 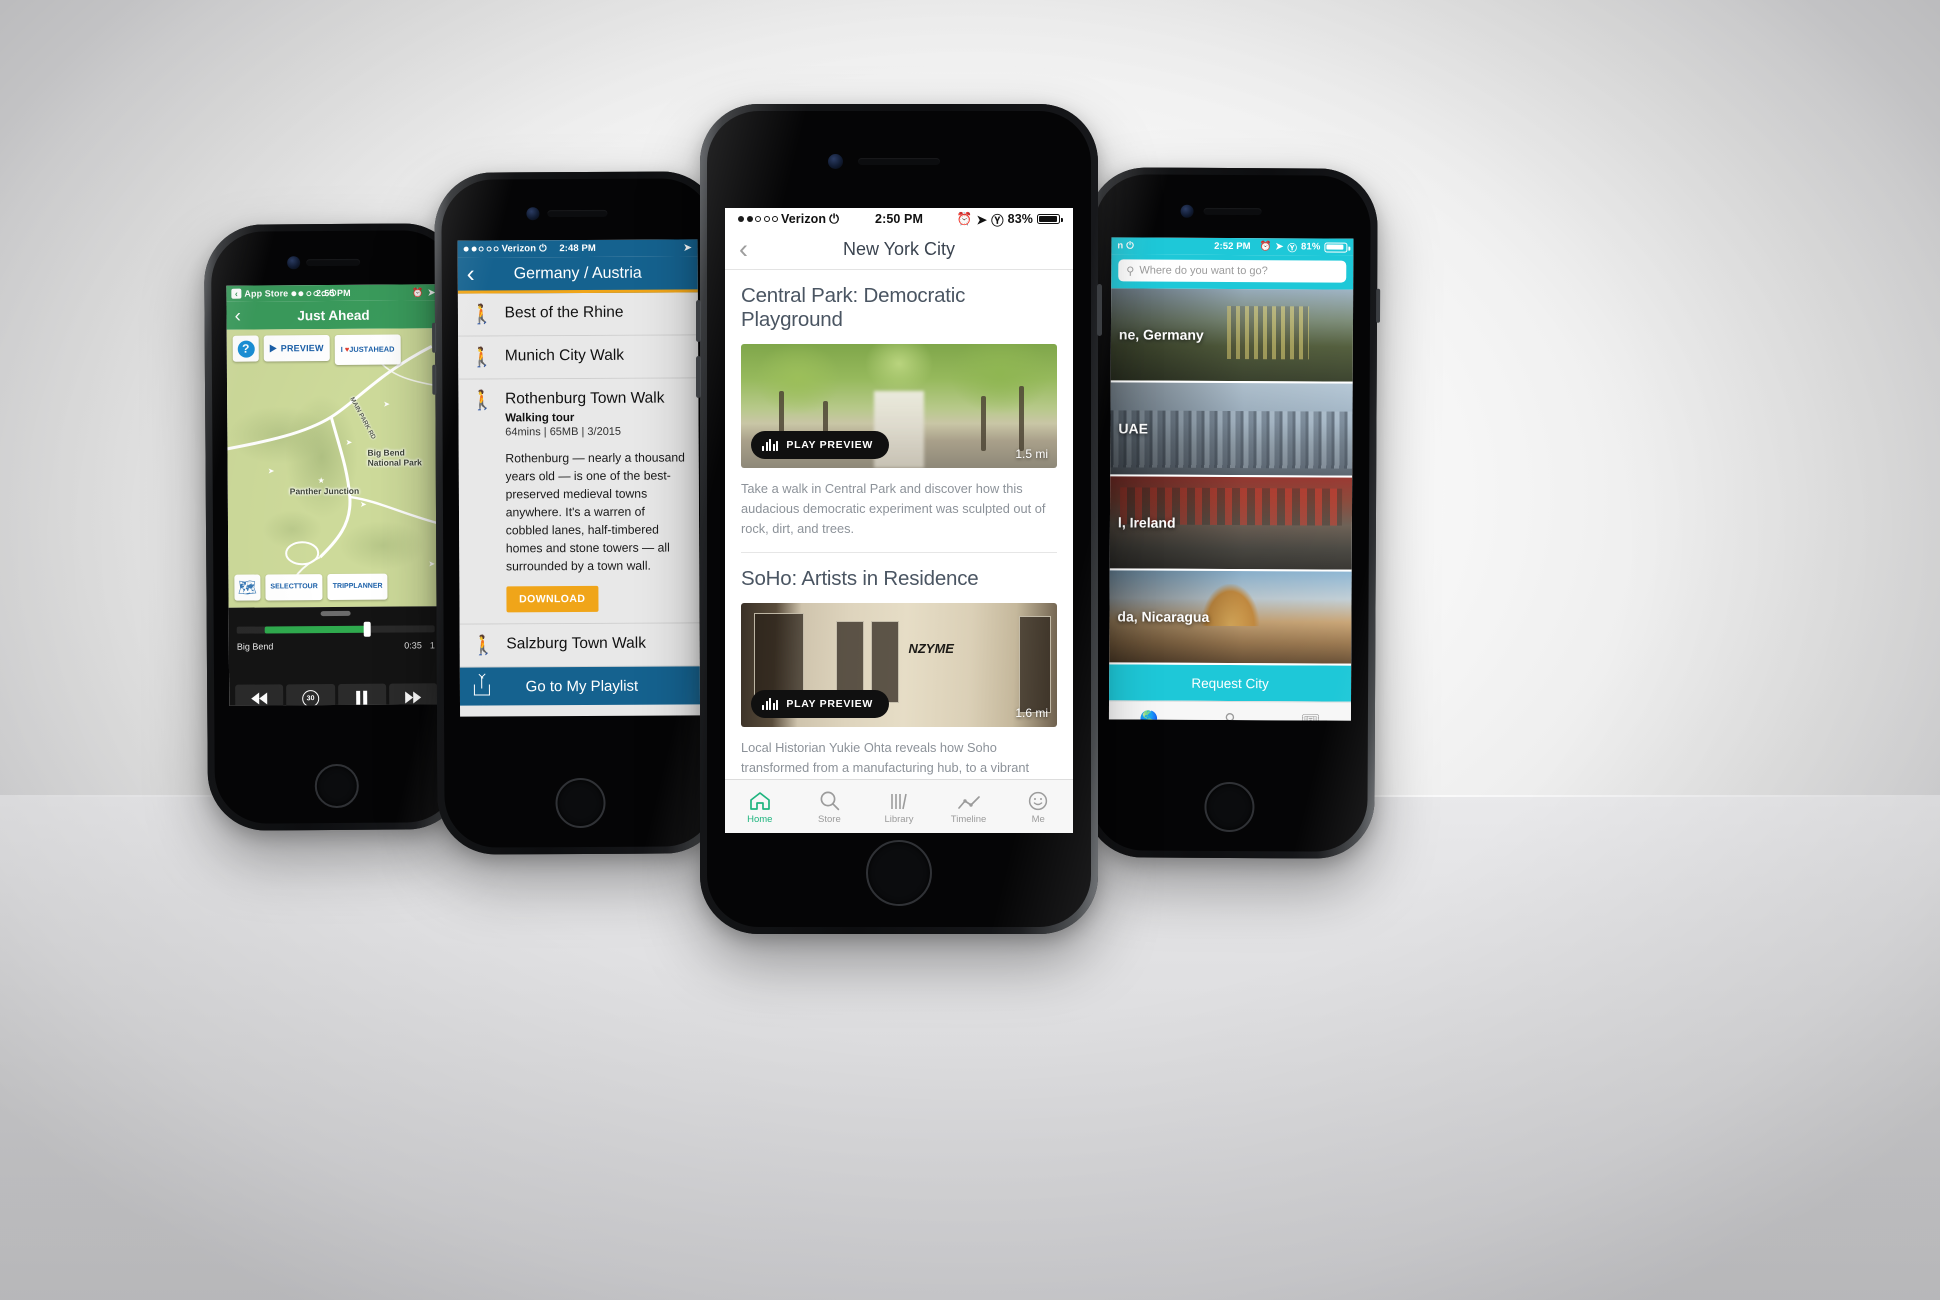 I want to click on pause-button, so click(x=362, y=694).